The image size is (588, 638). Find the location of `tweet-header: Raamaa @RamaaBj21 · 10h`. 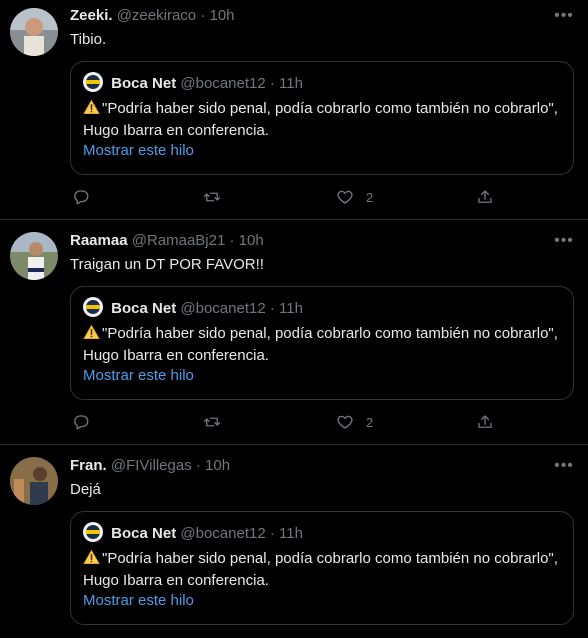

tweet-header: Raamaa @RamaaBj21 · 10h is located at coordinates (167, 241).